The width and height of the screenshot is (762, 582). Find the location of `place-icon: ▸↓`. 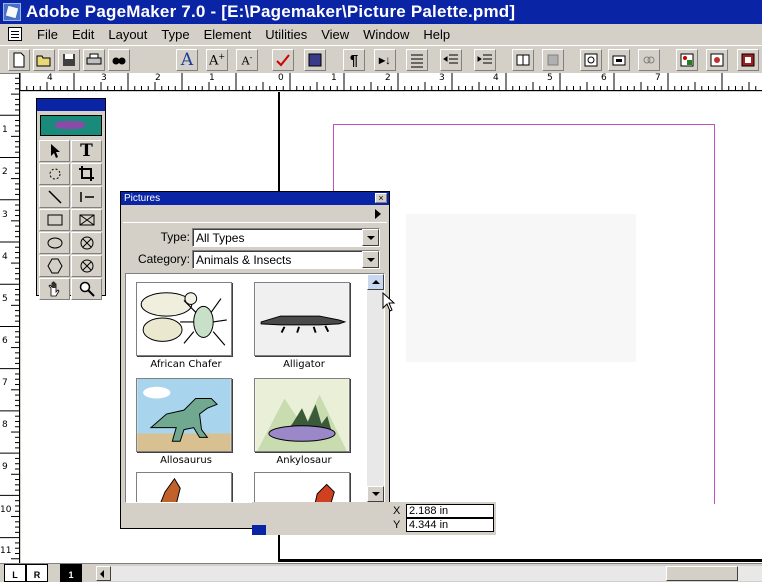

place-icon: ▸↓ is located at coordinates (385, 60).